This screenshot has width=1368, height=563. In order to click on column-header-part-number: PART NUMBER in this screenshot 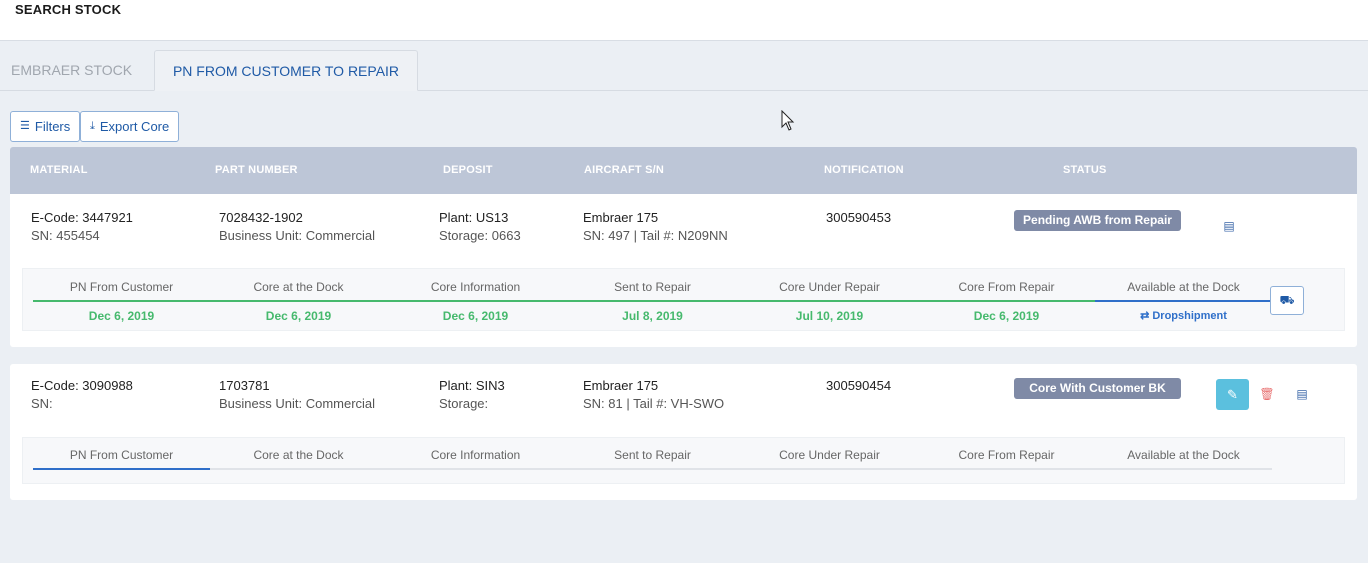, I will do `click(256, 170)`.